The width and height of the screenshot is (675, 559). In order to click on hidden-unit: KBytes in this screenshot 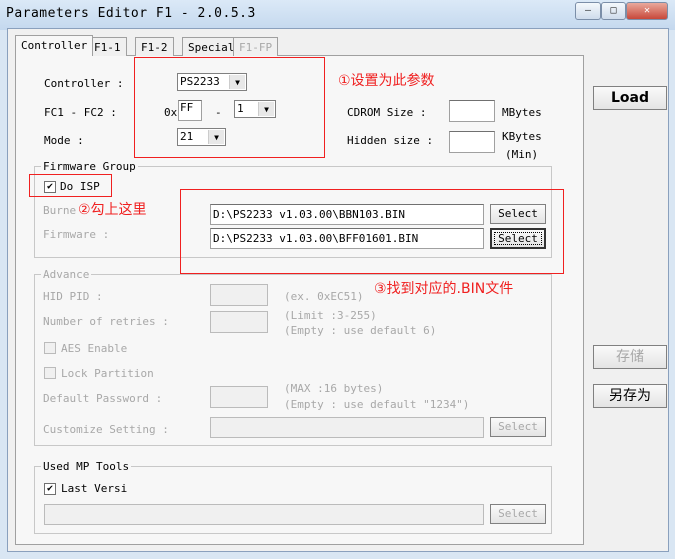, I will do `click(522, 136)`.